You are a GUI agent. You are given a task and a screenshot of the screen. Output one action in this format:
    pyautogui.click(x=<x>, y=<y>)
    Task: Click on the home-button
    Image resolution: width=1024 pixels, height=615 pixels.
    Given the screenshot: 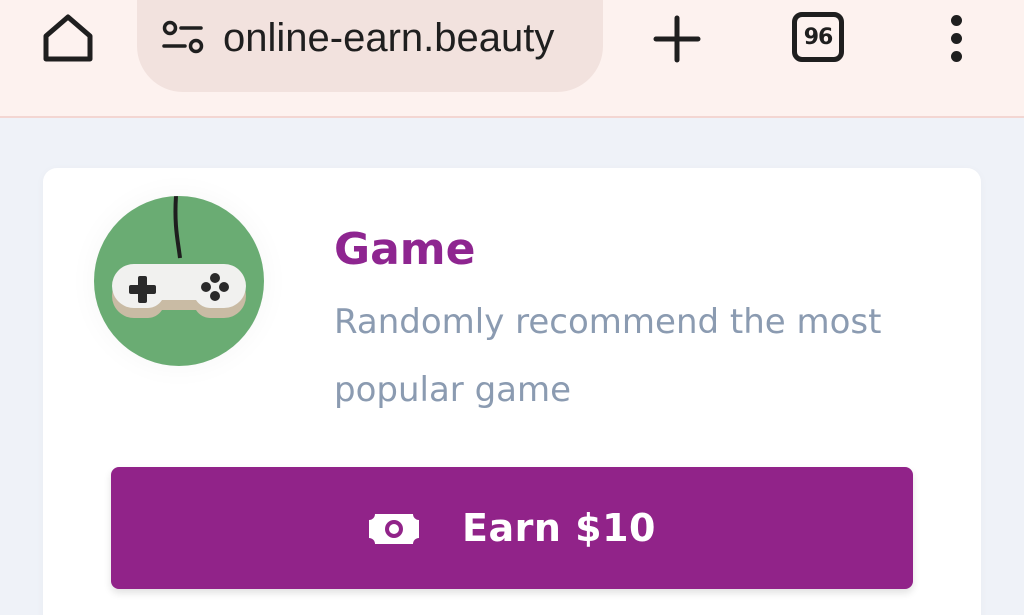 What is the action you would take?
    pyautogui.click(x=68, y=38)
    